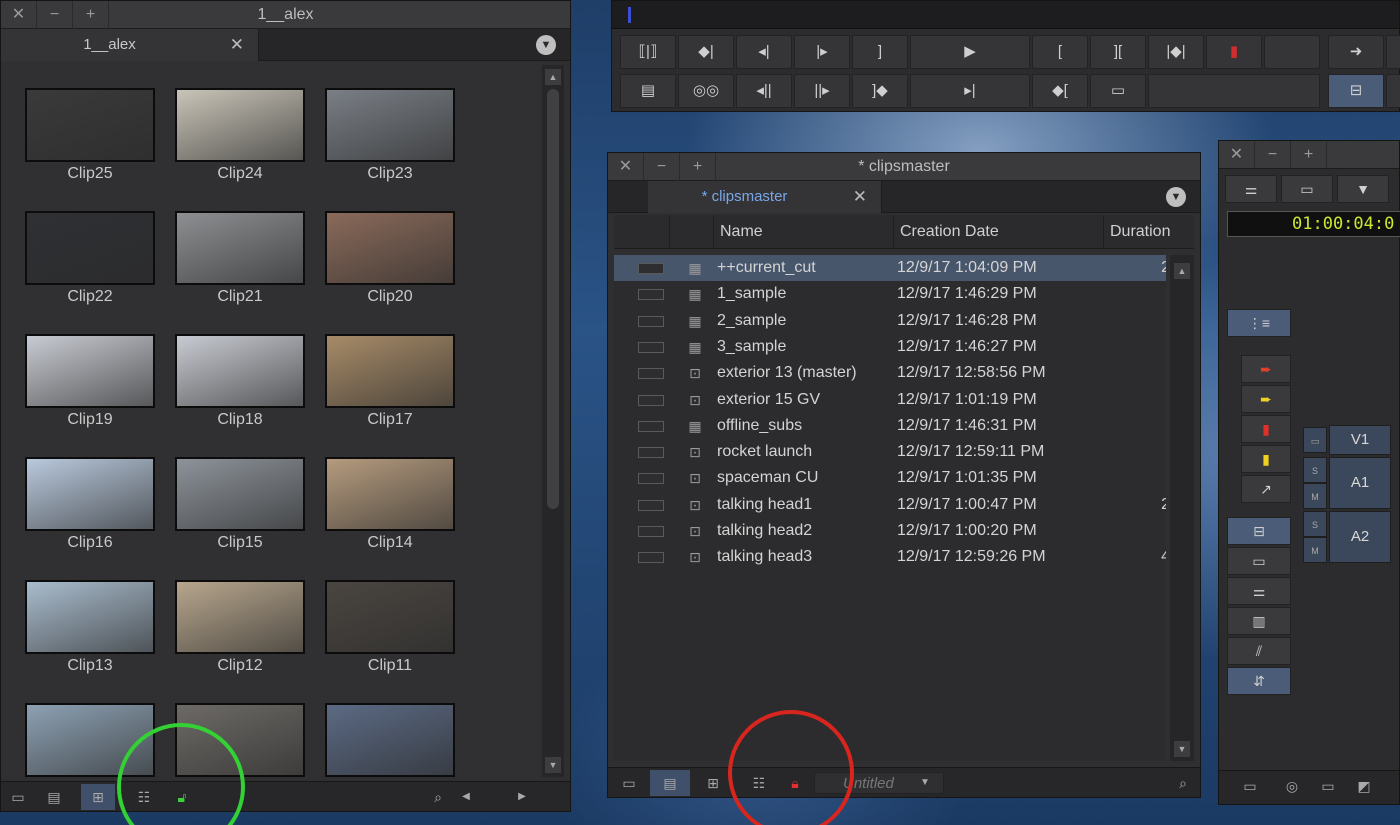 The width and height of the screenshot is (1400, 825). Describe the element at coordinates (890, 294) in the screenshot. I see `table-row: ▦ 1_sample 12/9/17 1:46:29 PM` at that location.